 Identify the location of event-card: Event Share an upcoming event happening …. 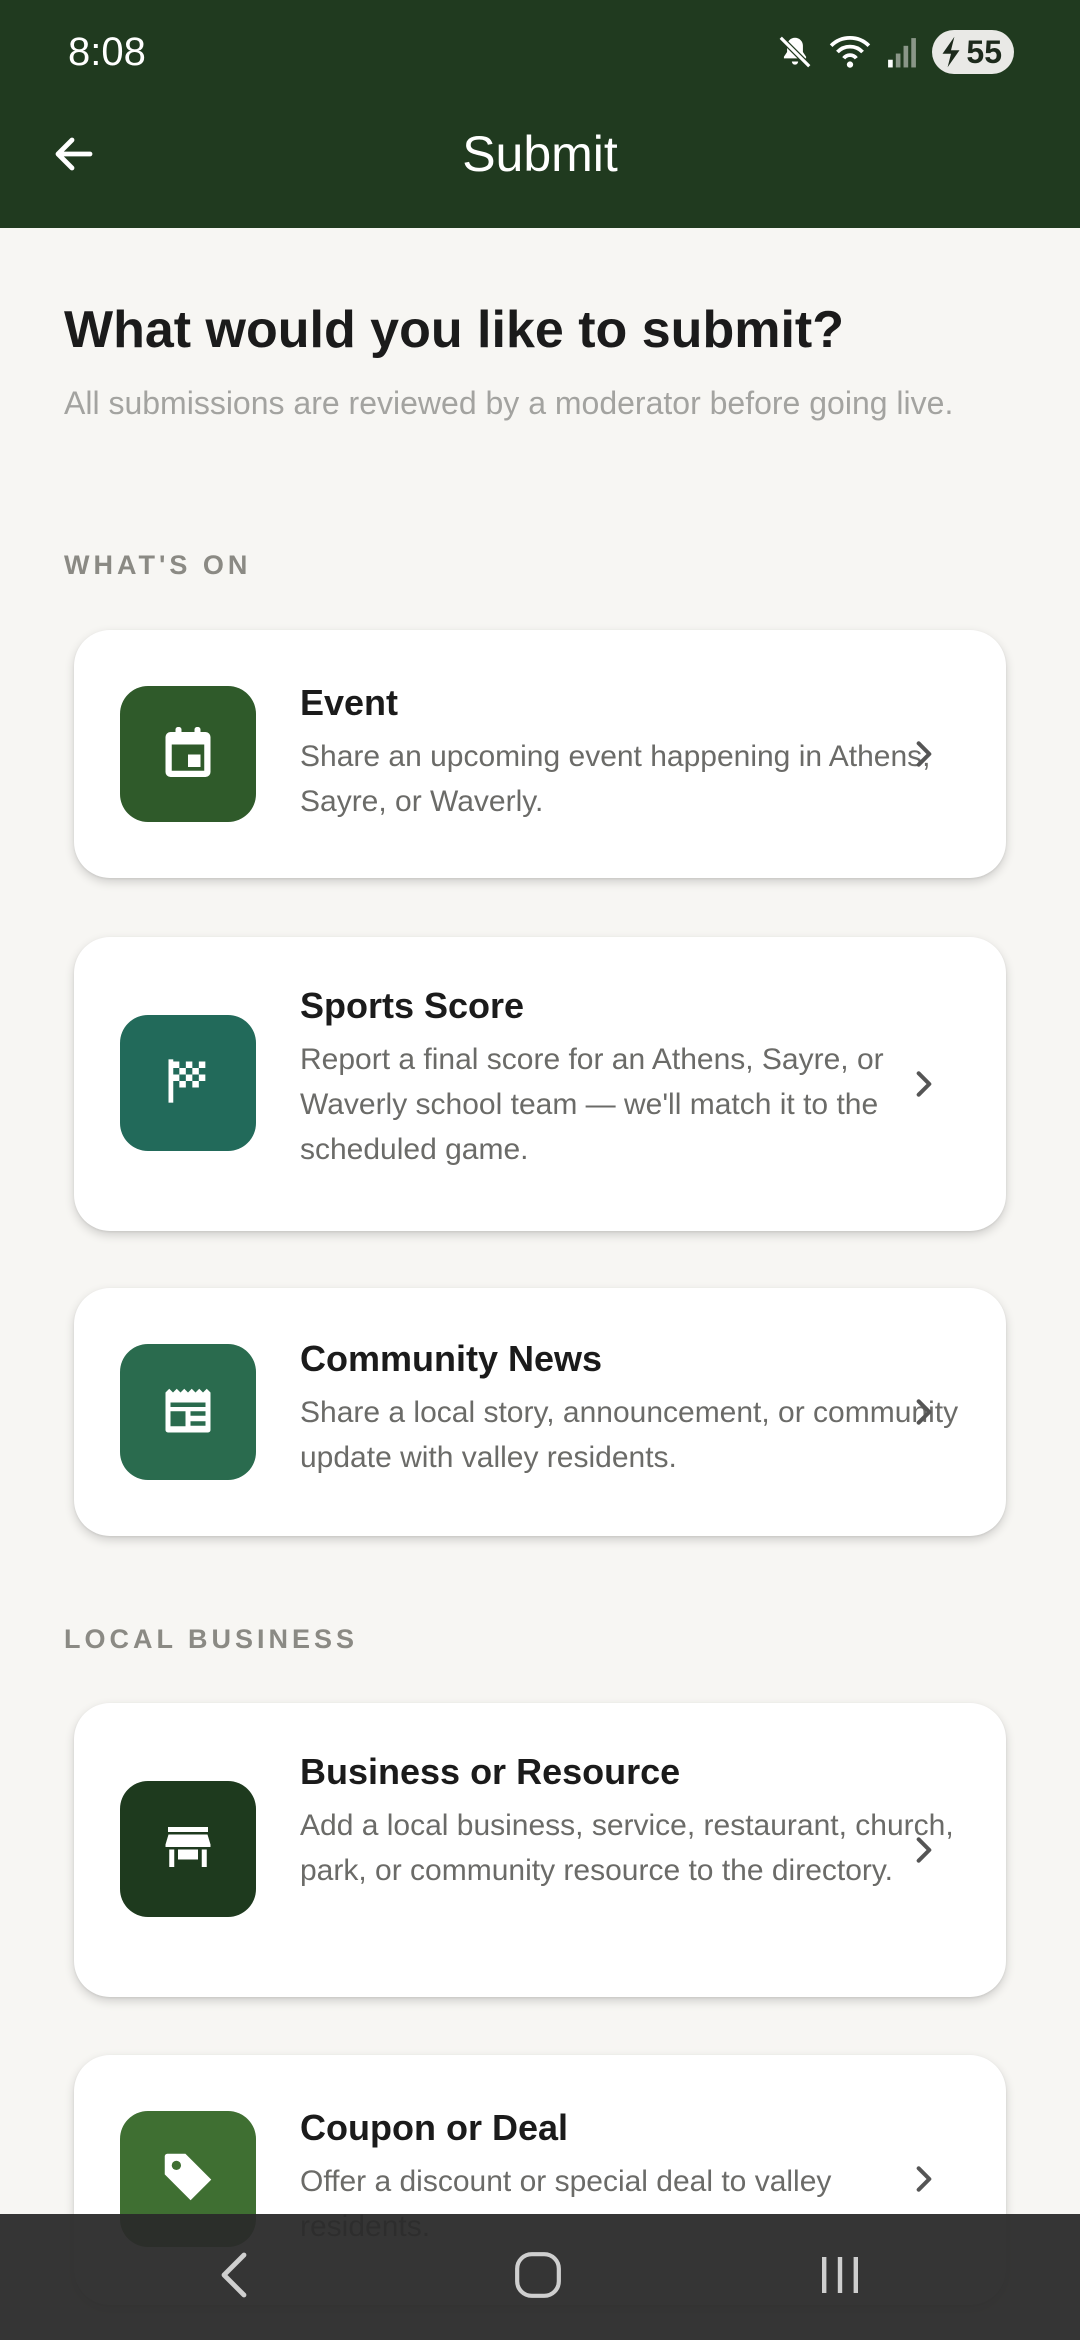
(540, 754).